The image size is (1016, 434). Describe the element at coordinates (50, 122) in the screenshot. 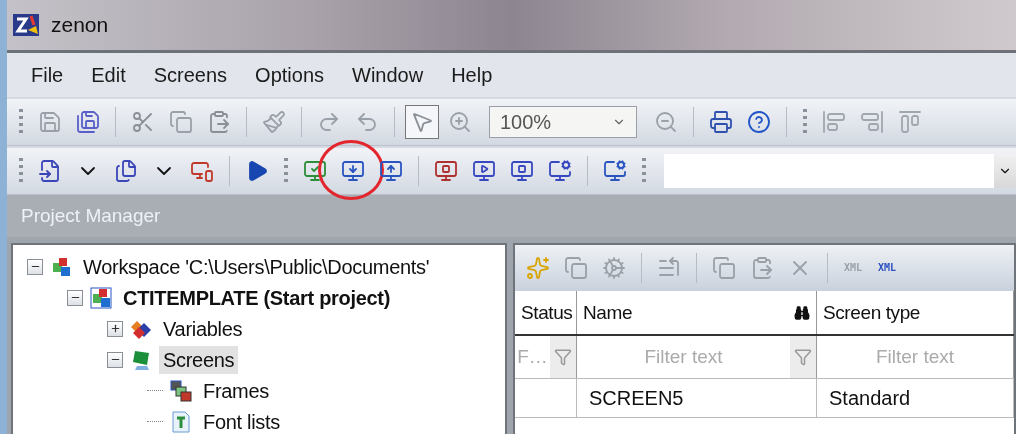

I see `save-icon` at that location.